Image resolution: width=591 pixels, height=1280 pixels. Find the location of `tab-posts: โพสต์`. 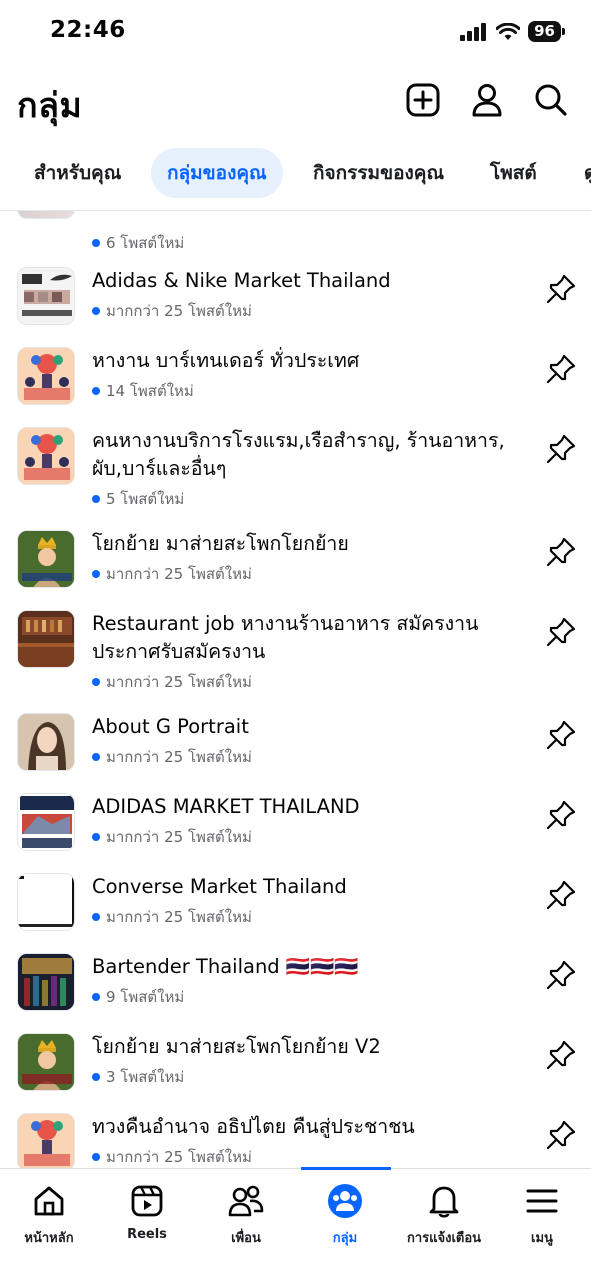

tab-posts: โพสต์ is located at coordinates (513, 173).